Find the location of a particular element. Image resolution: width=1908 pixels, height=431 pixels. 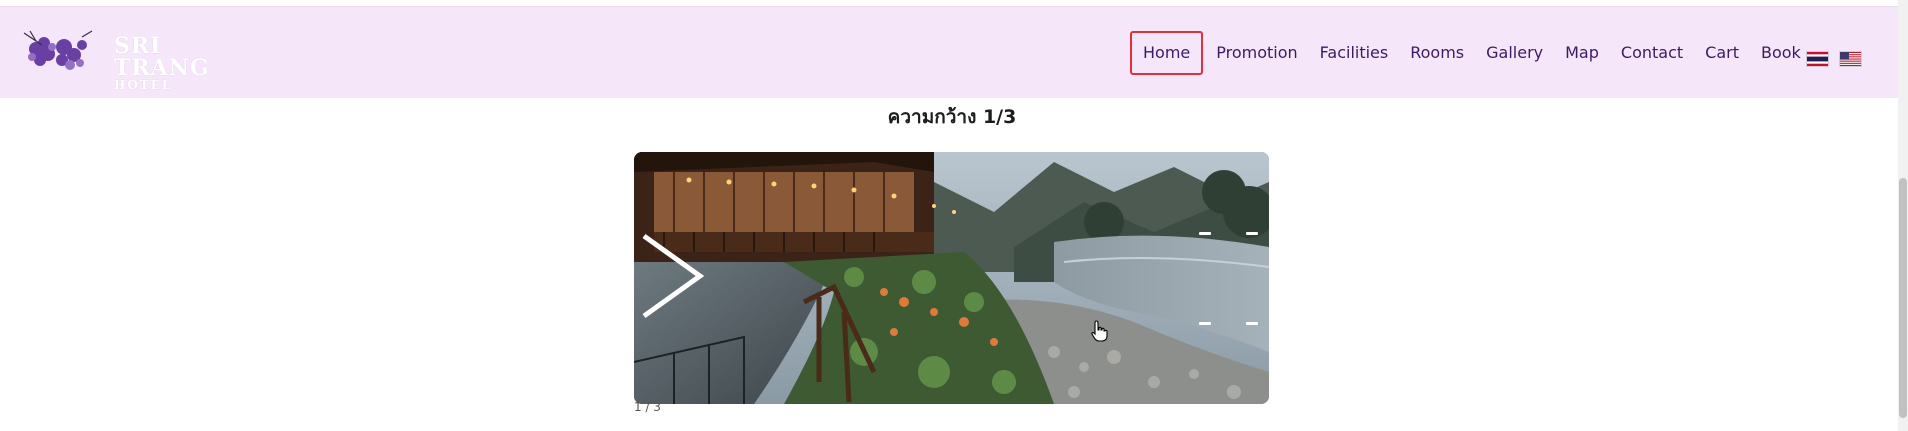

page-scrollbar is located at coordinates (1903, 215).